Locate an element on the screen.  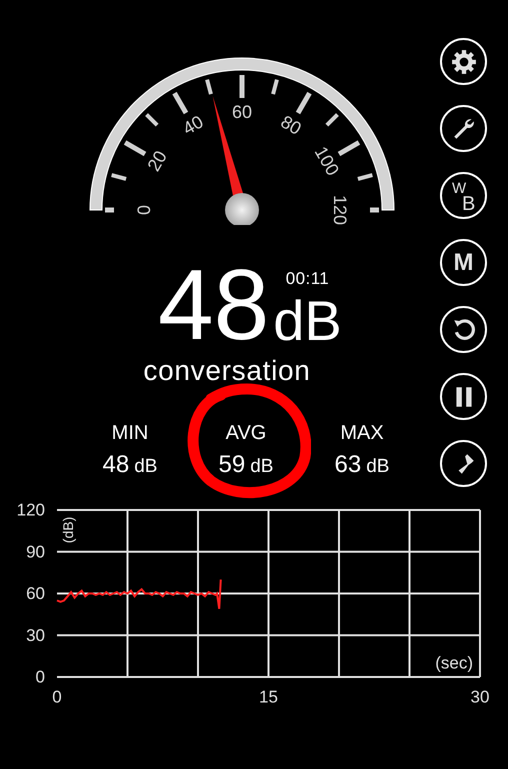
gear-icon is located at coordinates (463, 61).